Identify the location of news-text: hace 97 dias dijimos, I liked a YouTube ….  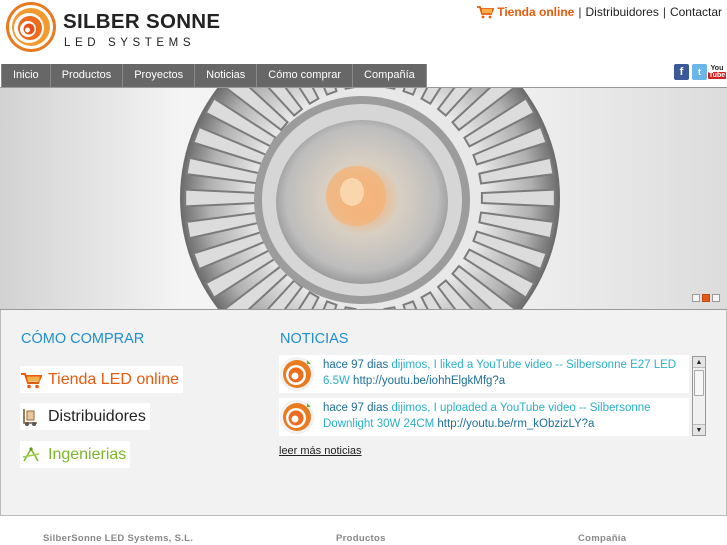
(504, 373).